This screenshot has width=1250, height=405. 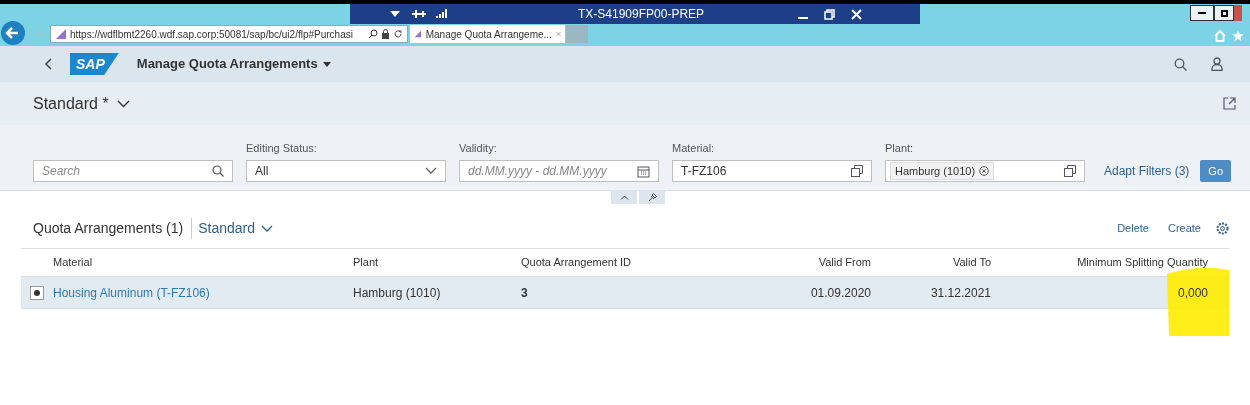 I want to click on table-title: Quota Arrangements (1), so click(x=113, y=228).